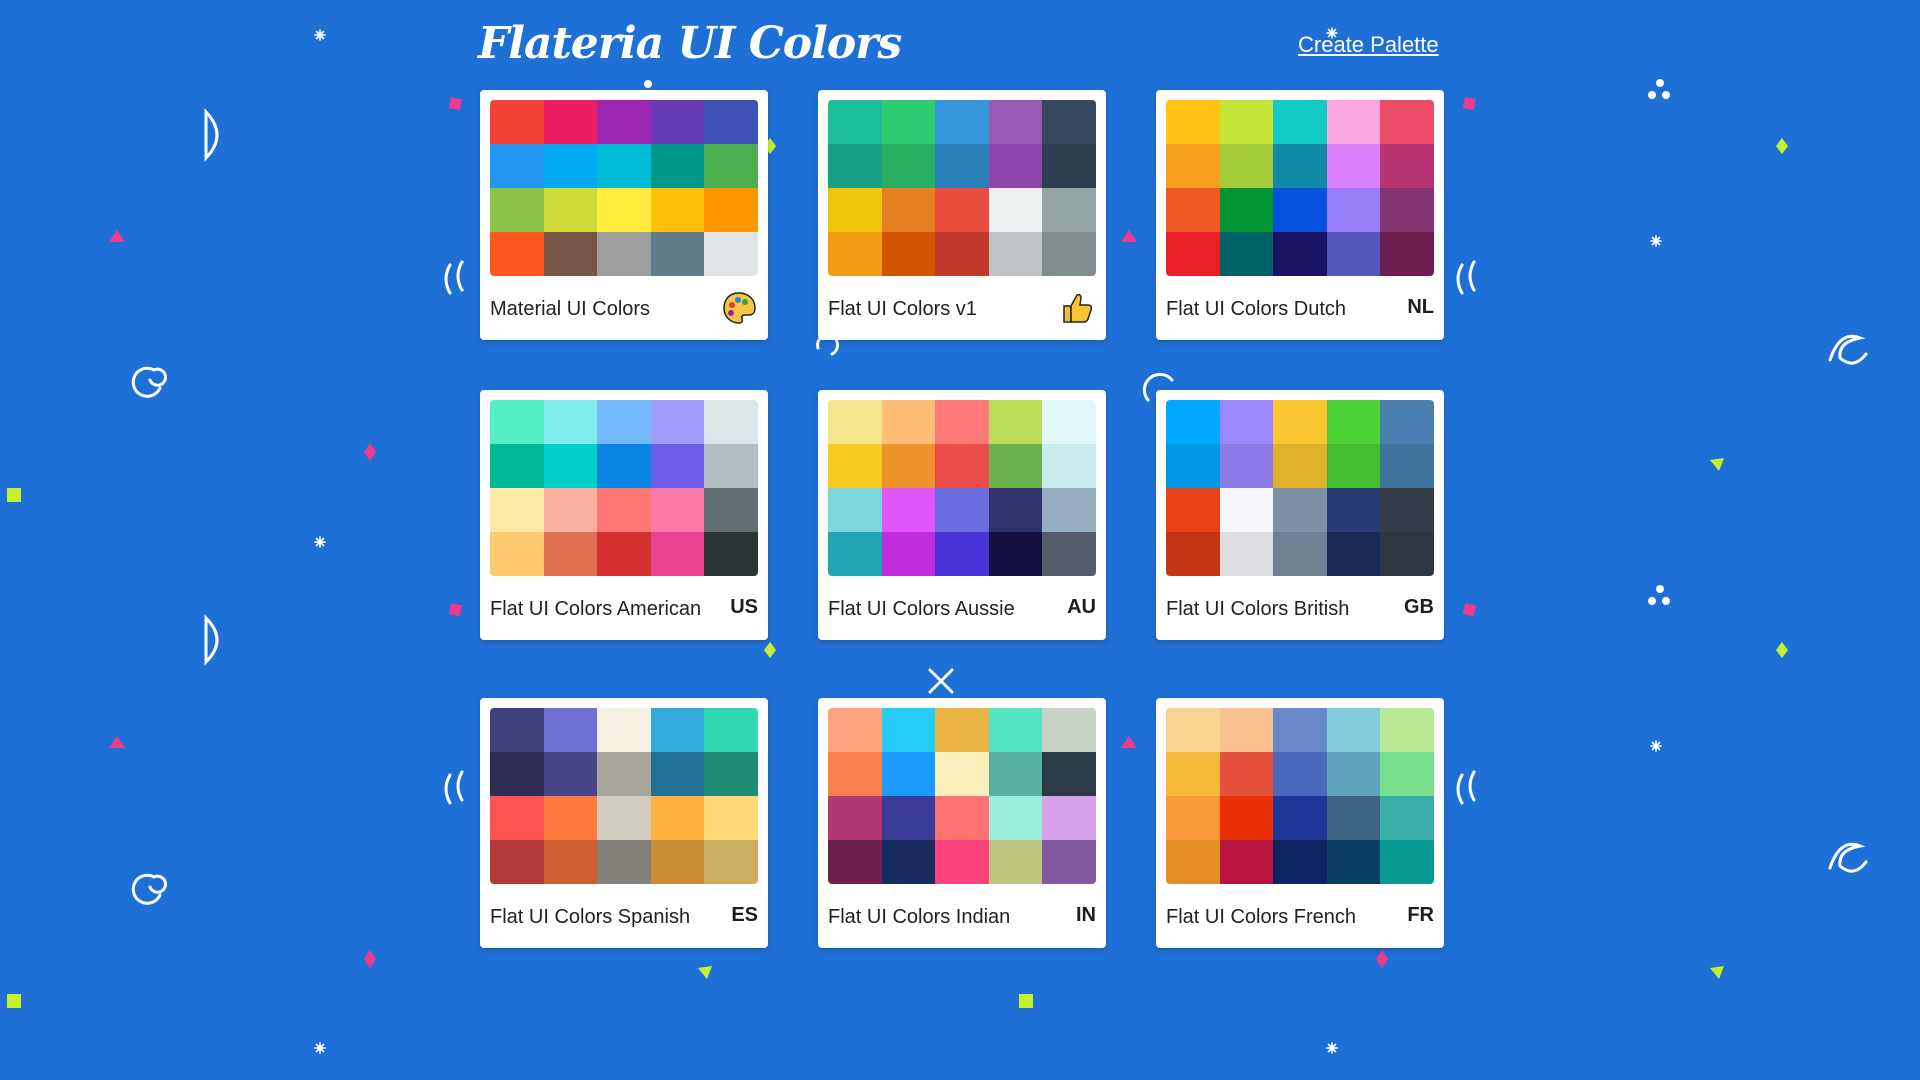 The image size is (1920, 1080). What do you see at coordinates (1368, 45) in the screenshot?
I see `create-palette-link: Create Palette` at bounding box center [1368, 45].